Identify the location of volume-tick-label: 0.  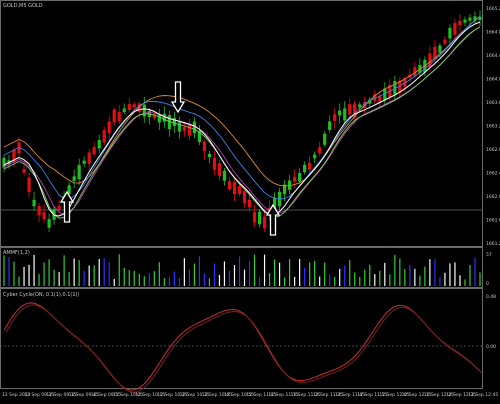
(487, 284).